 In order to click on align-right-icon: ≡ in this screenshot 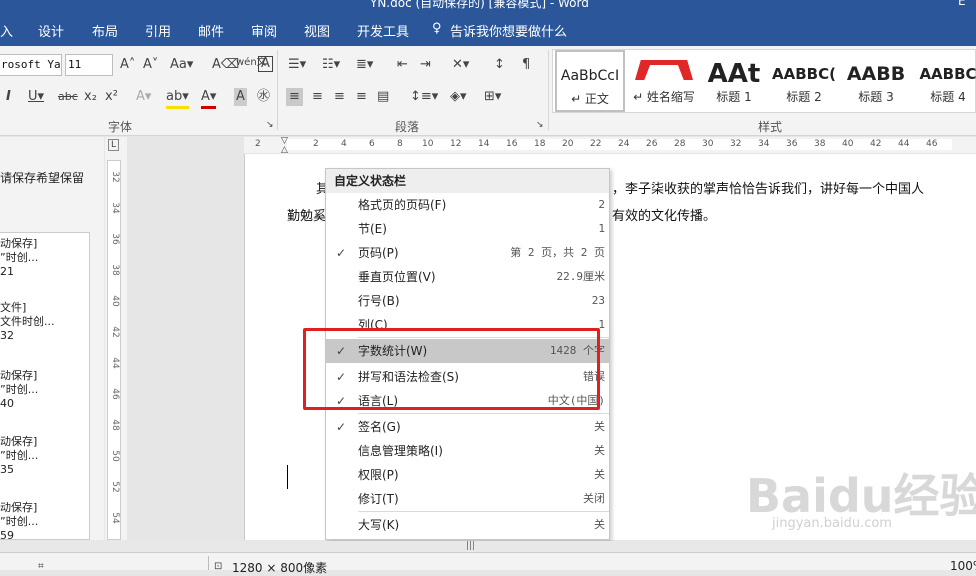, I will do `click(339, 97)`.